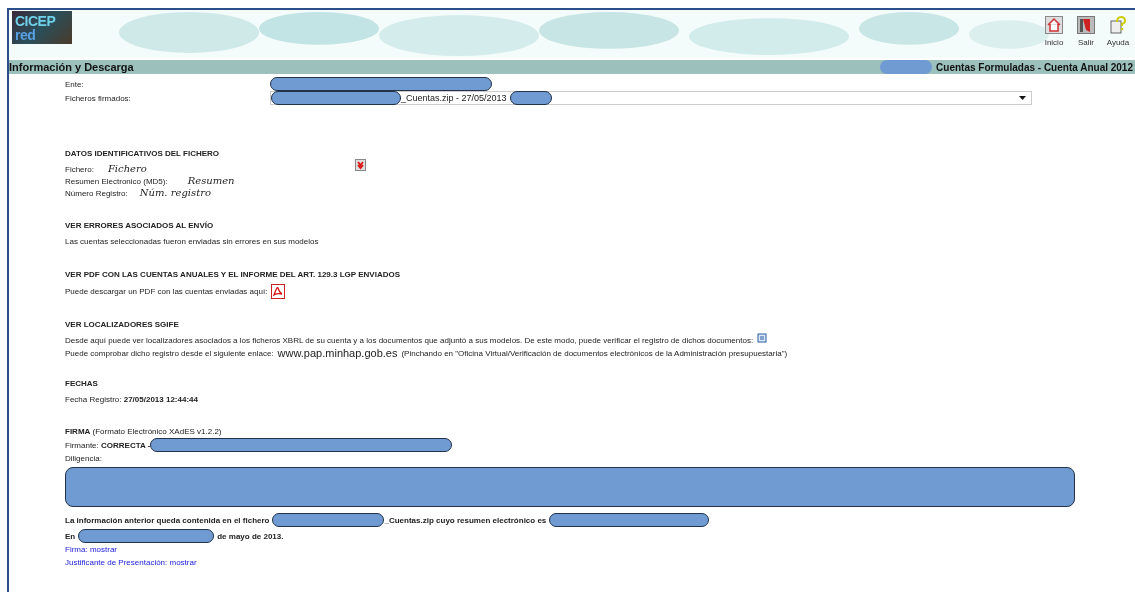 The height and width of the screenshot is (592, 1135). Describe the element at coordinates (1118, 25) in the screenshot. I see `help-icon` at that location.